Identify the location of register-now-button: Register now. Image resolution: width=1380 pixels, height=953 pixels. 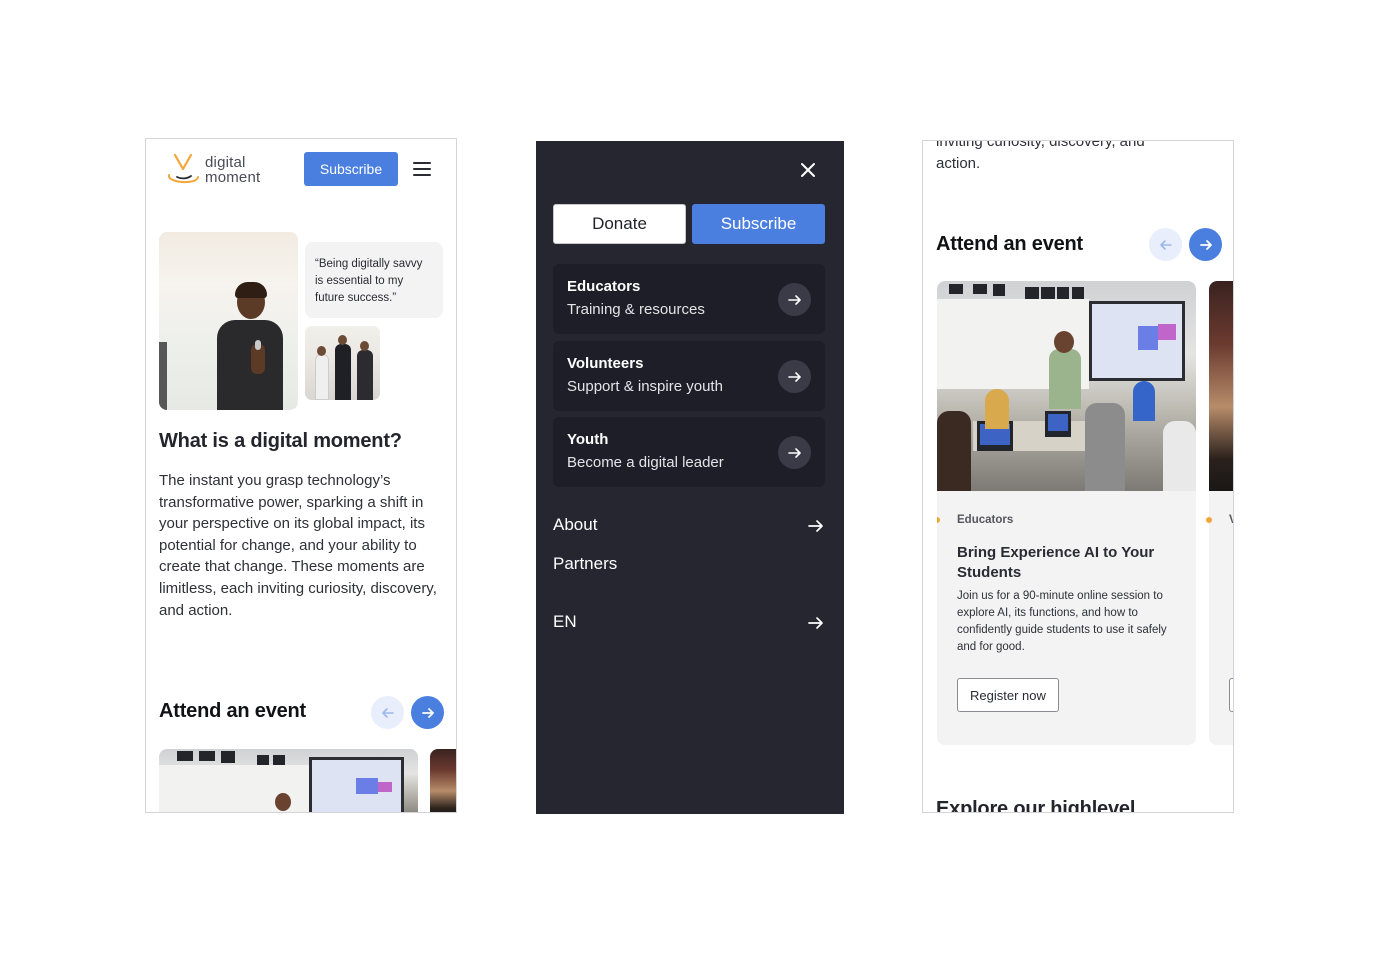
(1008, 695).